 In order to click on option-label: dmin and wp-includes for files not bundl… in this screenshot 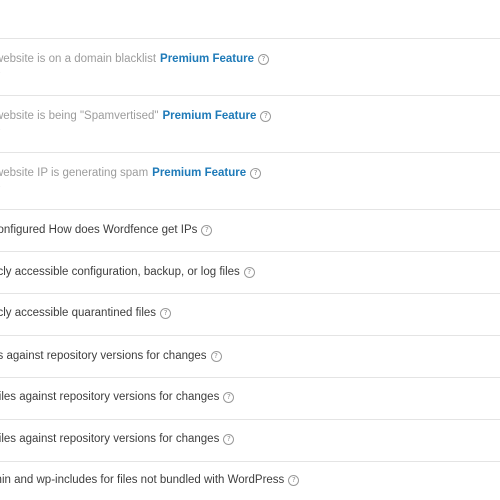, I will do `click(142, 480)`.